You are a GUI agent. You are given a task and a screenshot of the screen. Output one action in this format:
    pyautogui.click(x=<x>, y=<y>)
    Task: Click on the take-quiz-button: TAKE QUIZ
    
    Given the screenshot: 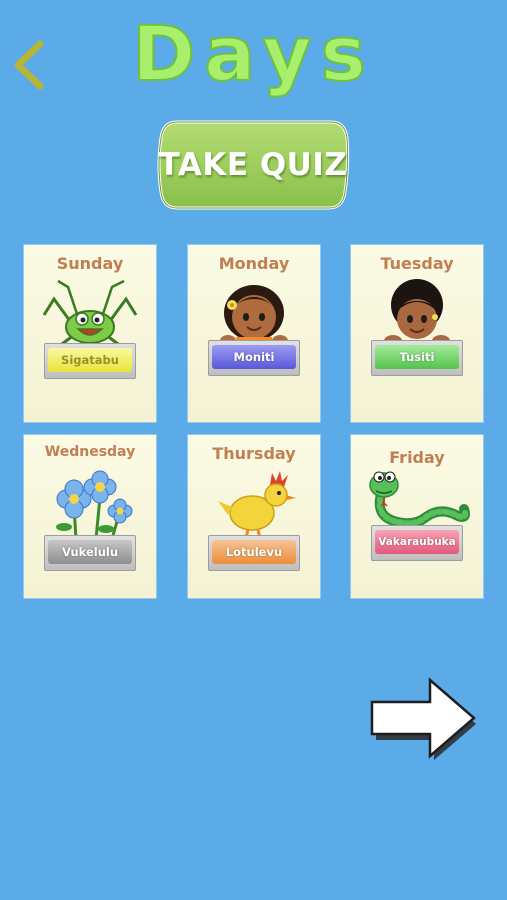 What is the action you would take?
    pyautogui.click(x=253, y=165)
    